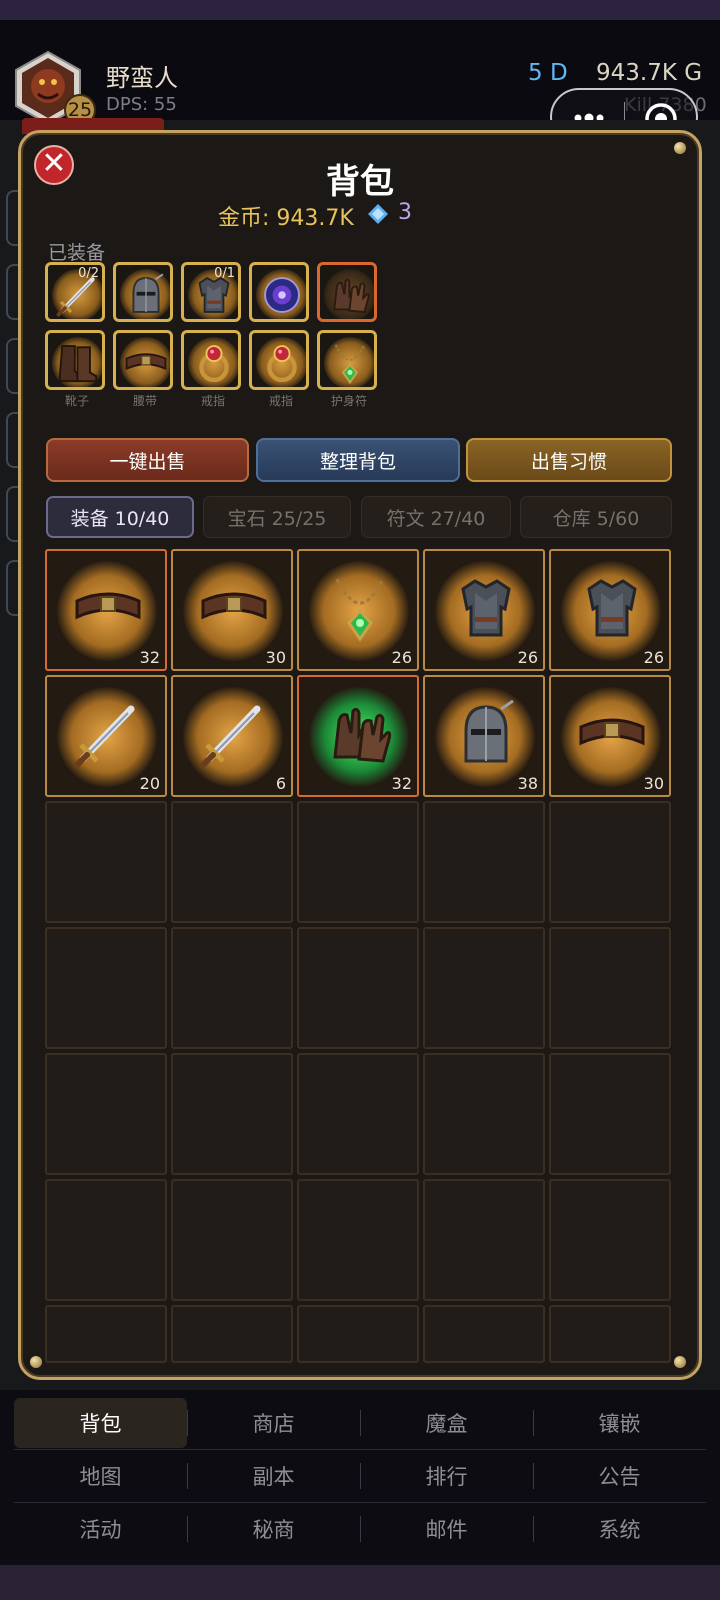  What do you see at coordinates (484, 736) in the screenshot?
I see `inventory-slot: 38` at bounding box center [484, 736].